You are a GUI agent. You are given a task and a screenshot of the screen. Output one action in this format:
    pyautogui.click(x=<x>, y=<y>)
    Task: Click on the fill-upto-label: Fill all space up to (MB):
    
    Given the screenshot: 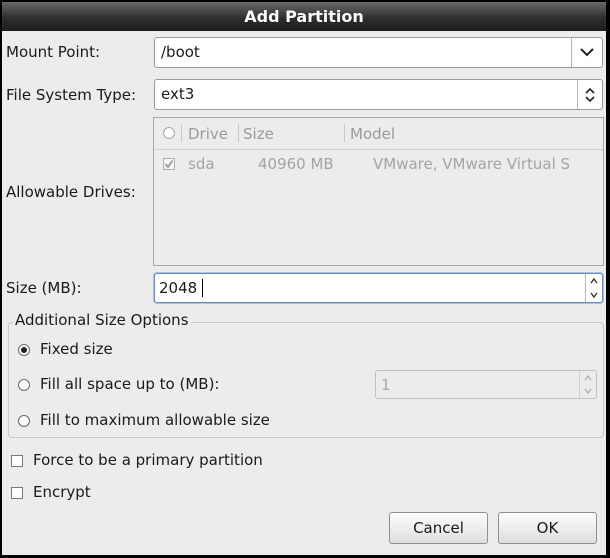 What is the action you would take?
    pyautogui.click(x=130, y=384)
    